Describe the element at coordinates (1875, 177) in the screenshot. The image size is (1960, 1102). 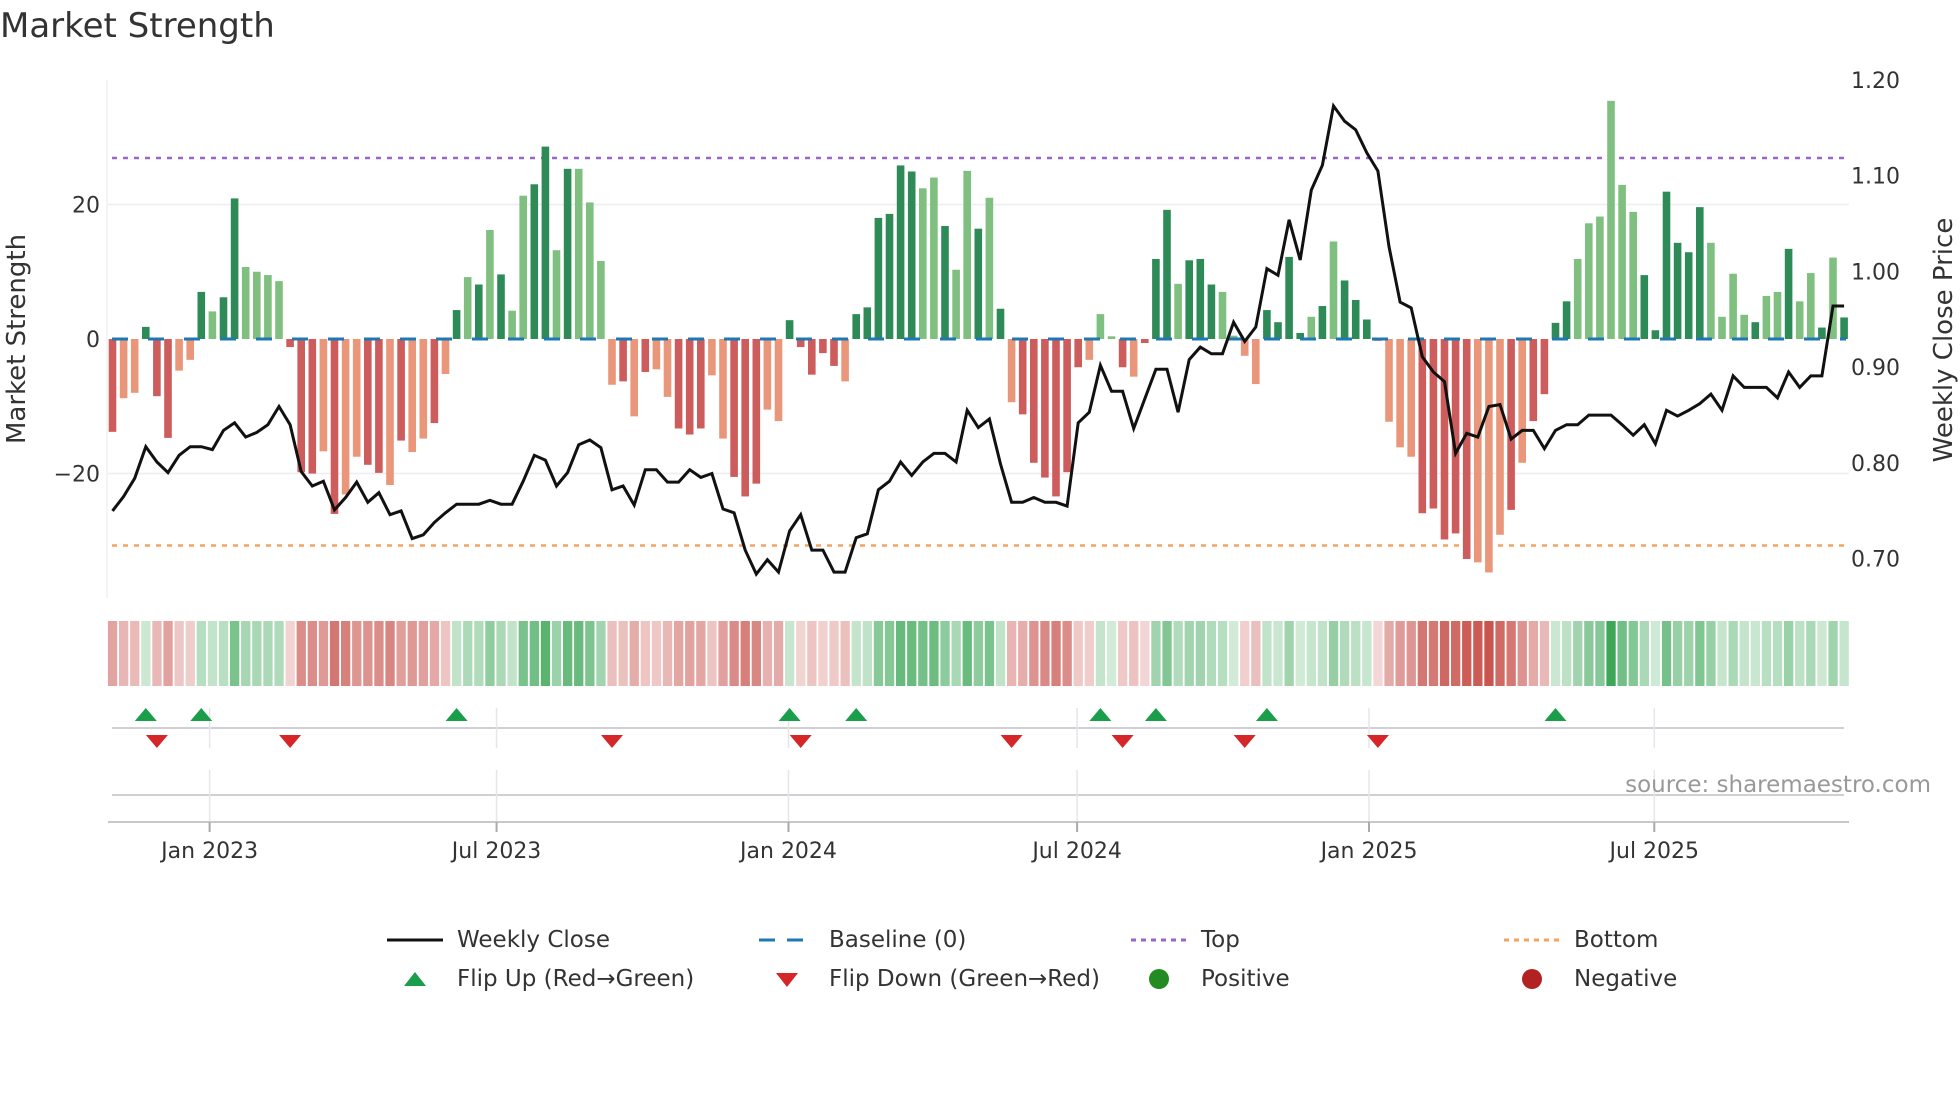
I see `y2-tick-label: 1.10` at that location.